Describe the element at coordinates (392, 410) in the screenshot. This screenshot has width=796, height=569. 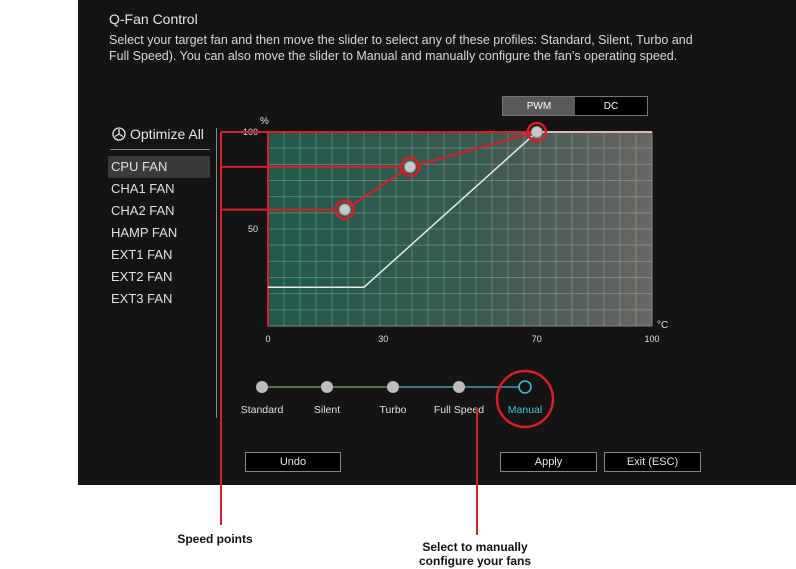
I see `profile-label: Turbo` at that location.